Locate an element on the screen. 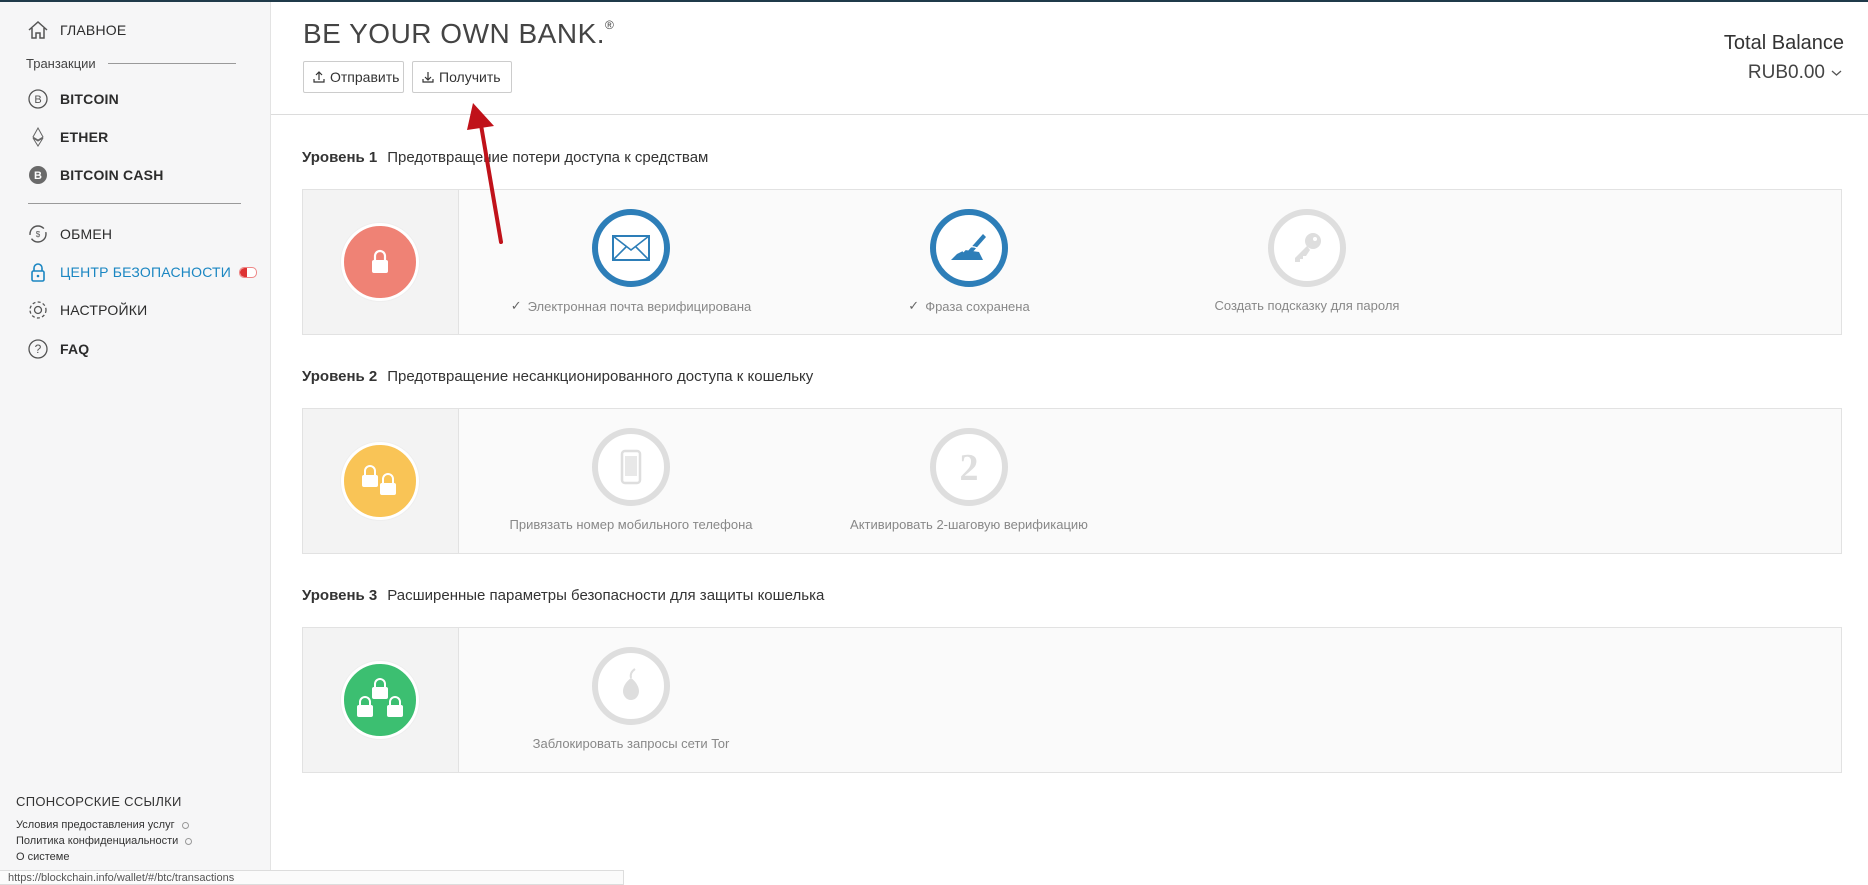 The height and width of the screenshot is (885, 1868). exchange-icon: $ is located at coordinates (38, 234).